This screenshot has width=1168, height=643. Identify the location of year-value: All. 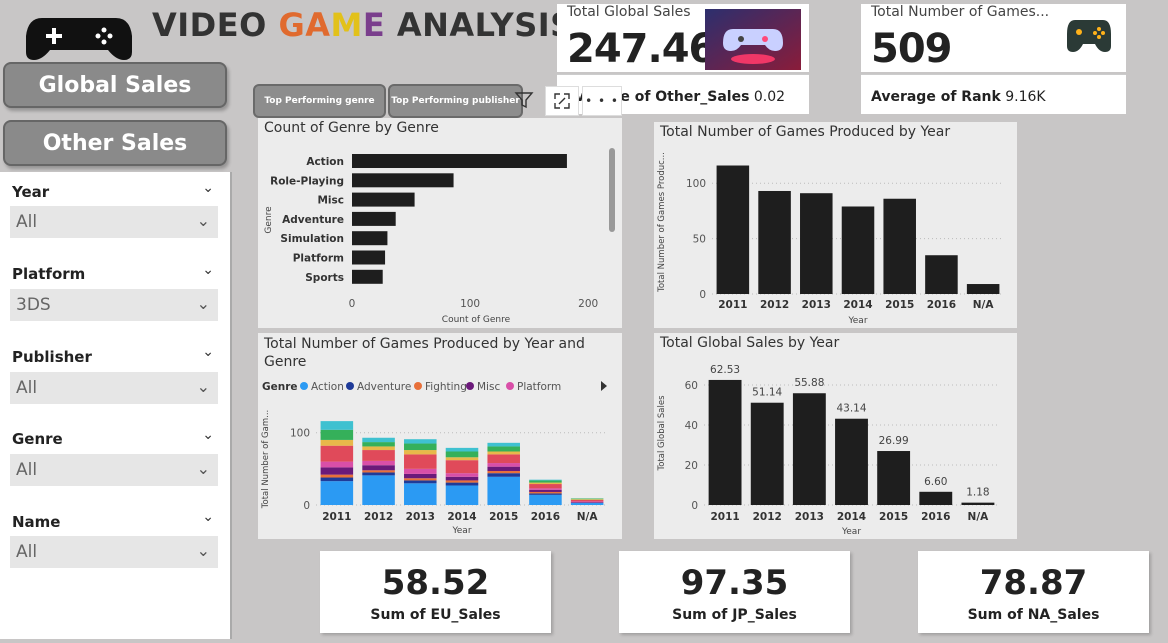
(27, 222).